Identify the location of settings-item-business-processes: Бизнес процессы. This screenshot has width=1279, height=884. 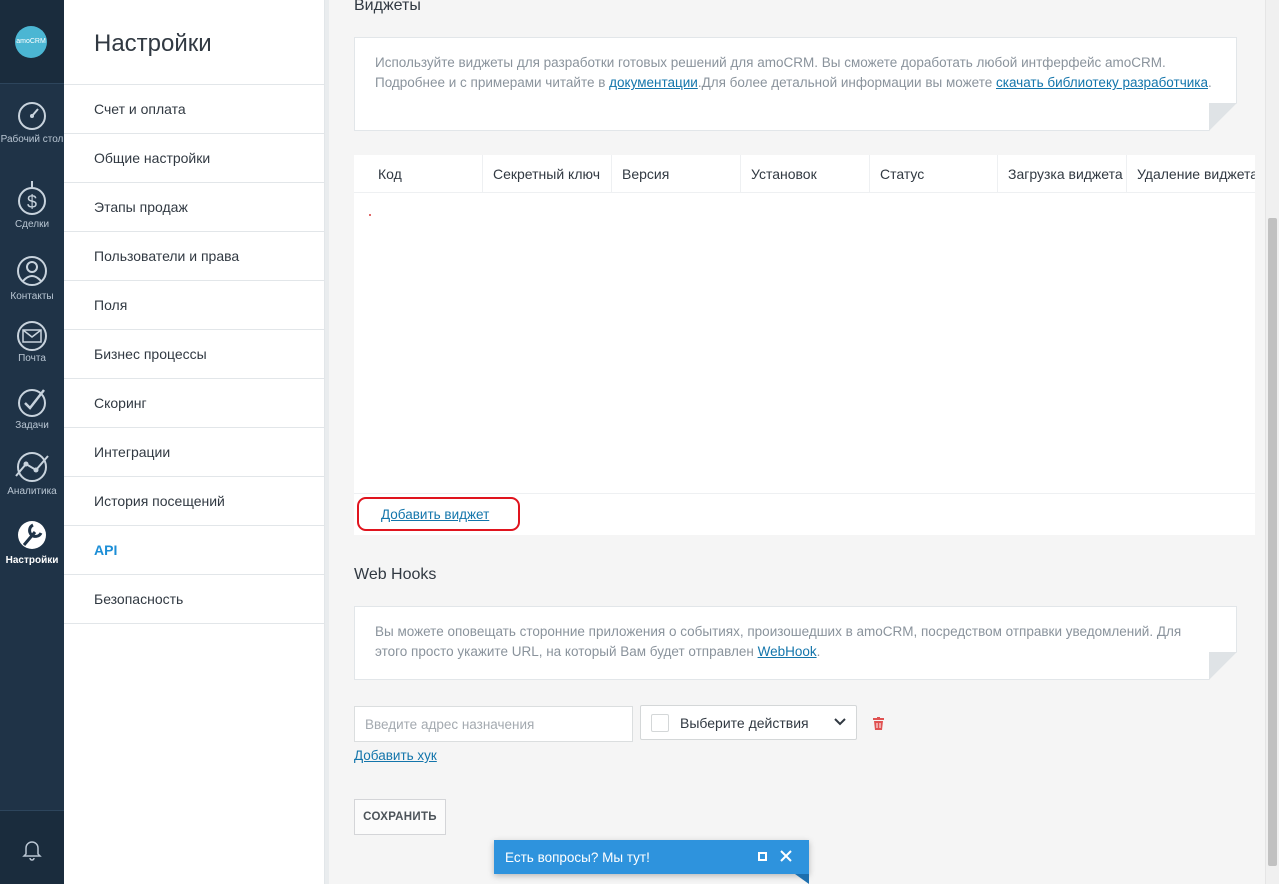
(194, 354).